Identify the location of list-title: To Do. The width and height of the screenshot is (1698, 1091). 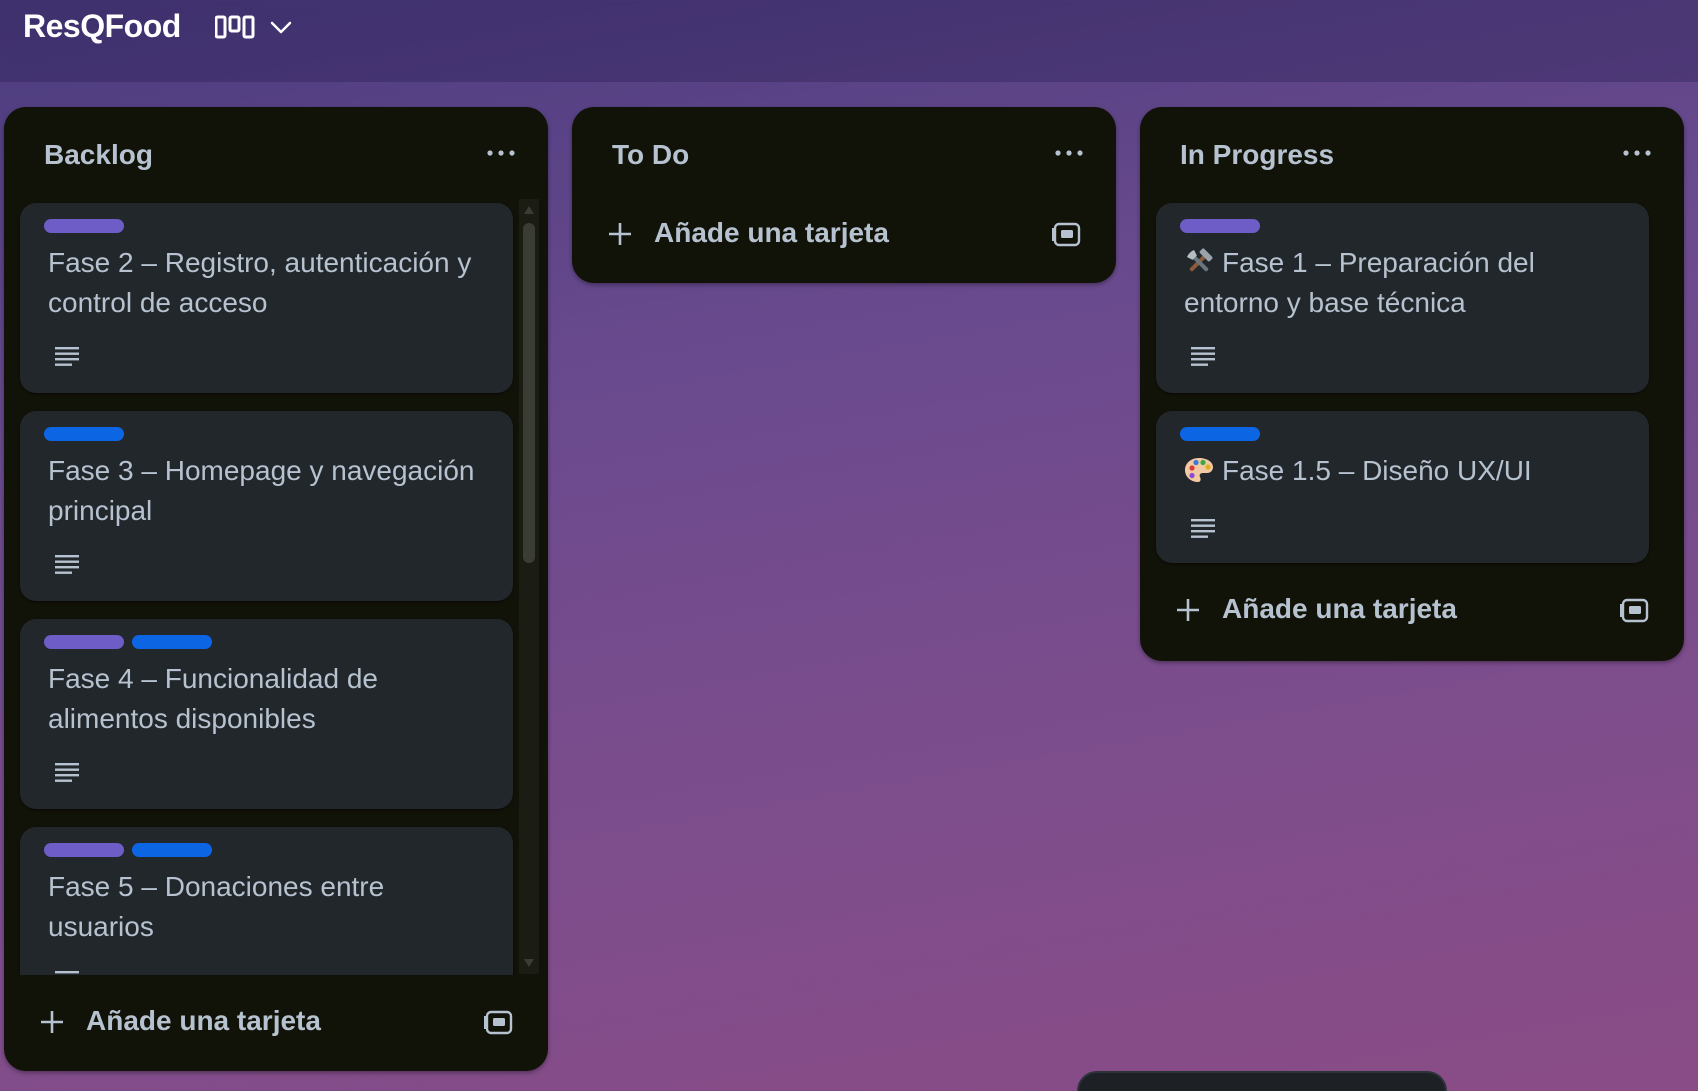
(650, 155).